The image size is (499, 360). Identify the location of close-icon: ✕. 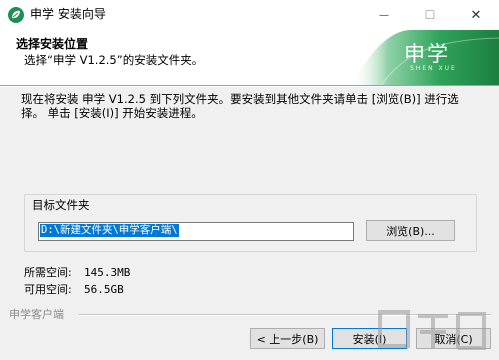
(476, 15).